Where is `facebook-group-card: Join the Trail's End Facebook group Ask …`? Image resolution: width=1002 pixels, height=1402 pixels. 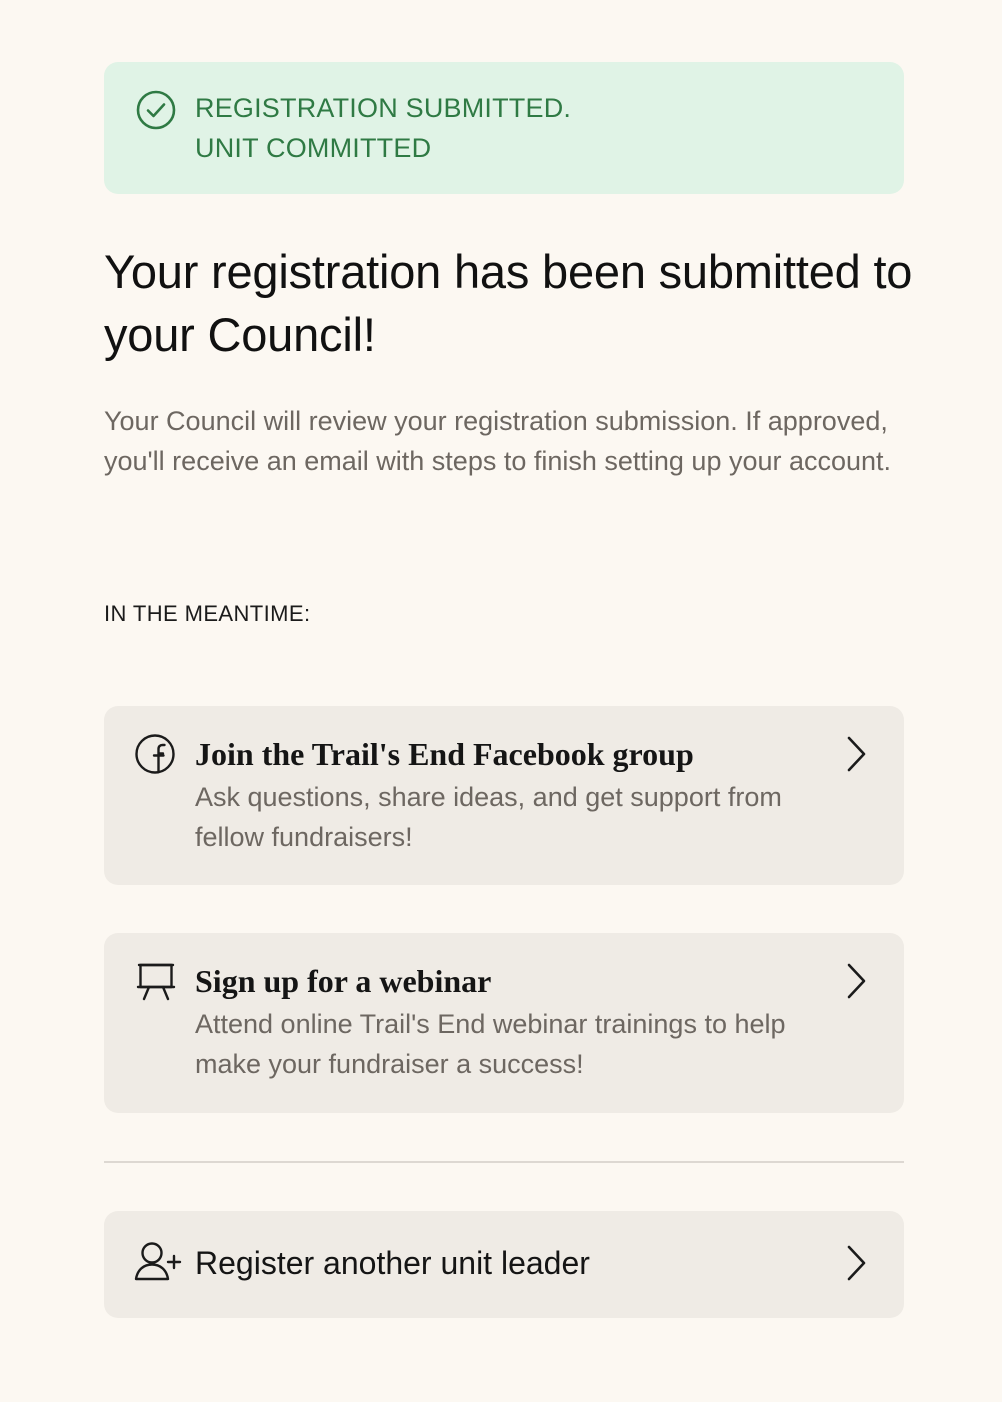 facebook-group-card: Join the Trail's End Facebook group Ask … is located at coordinates (504, 795).